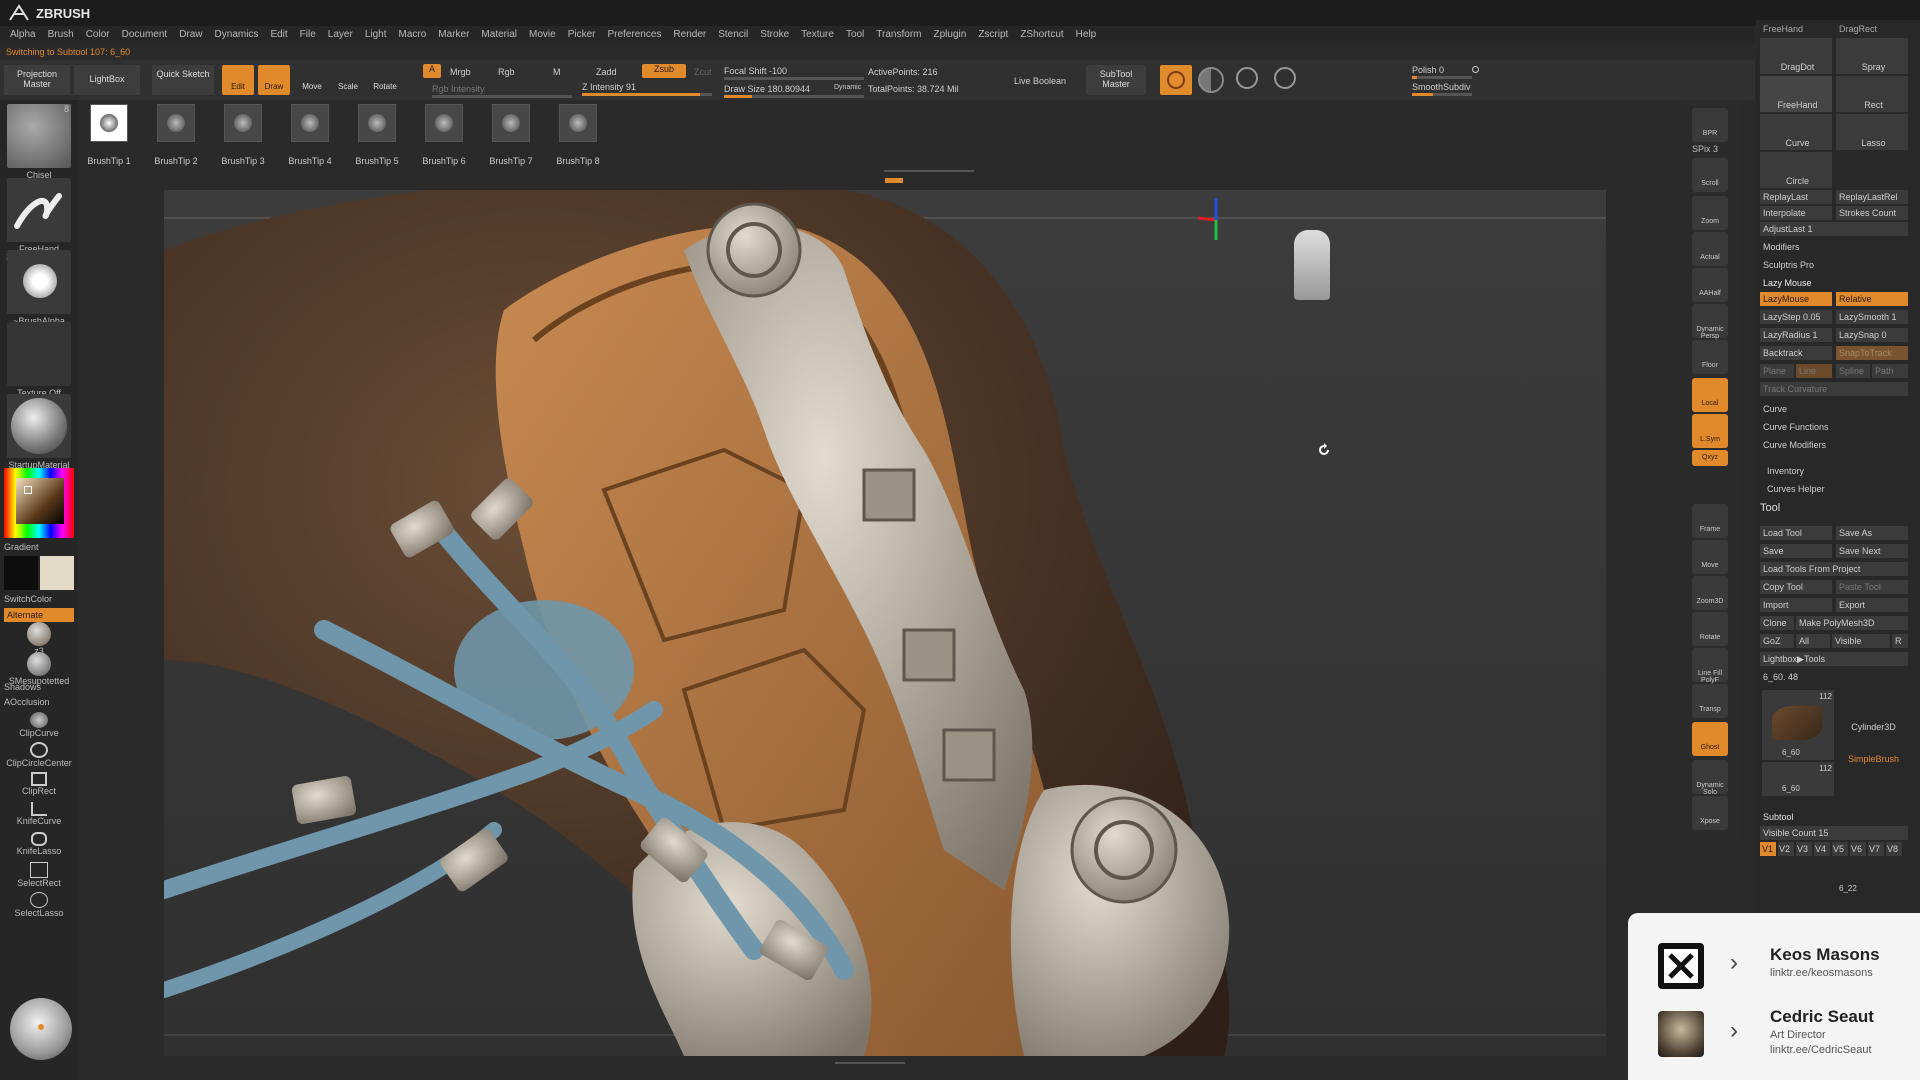 This screenshot has height=1080, width=1920. Describe the element at coordinates (1777, 623) in the screenshot. I see `clone-button: Clone` at that location.